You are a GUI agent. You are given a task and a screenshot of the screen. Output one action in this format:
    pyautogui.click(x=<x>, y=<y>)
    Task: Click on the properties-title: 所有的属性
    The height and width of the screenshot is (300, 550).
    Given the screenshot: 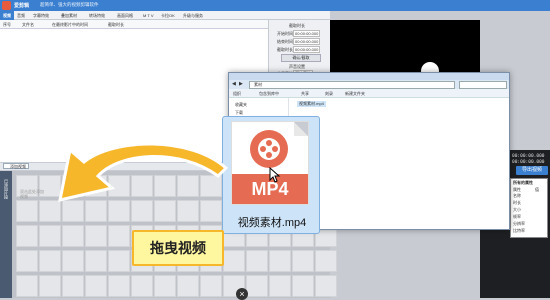 What is the action you would take?
    pyautogui.click(x=523, y=182)
    